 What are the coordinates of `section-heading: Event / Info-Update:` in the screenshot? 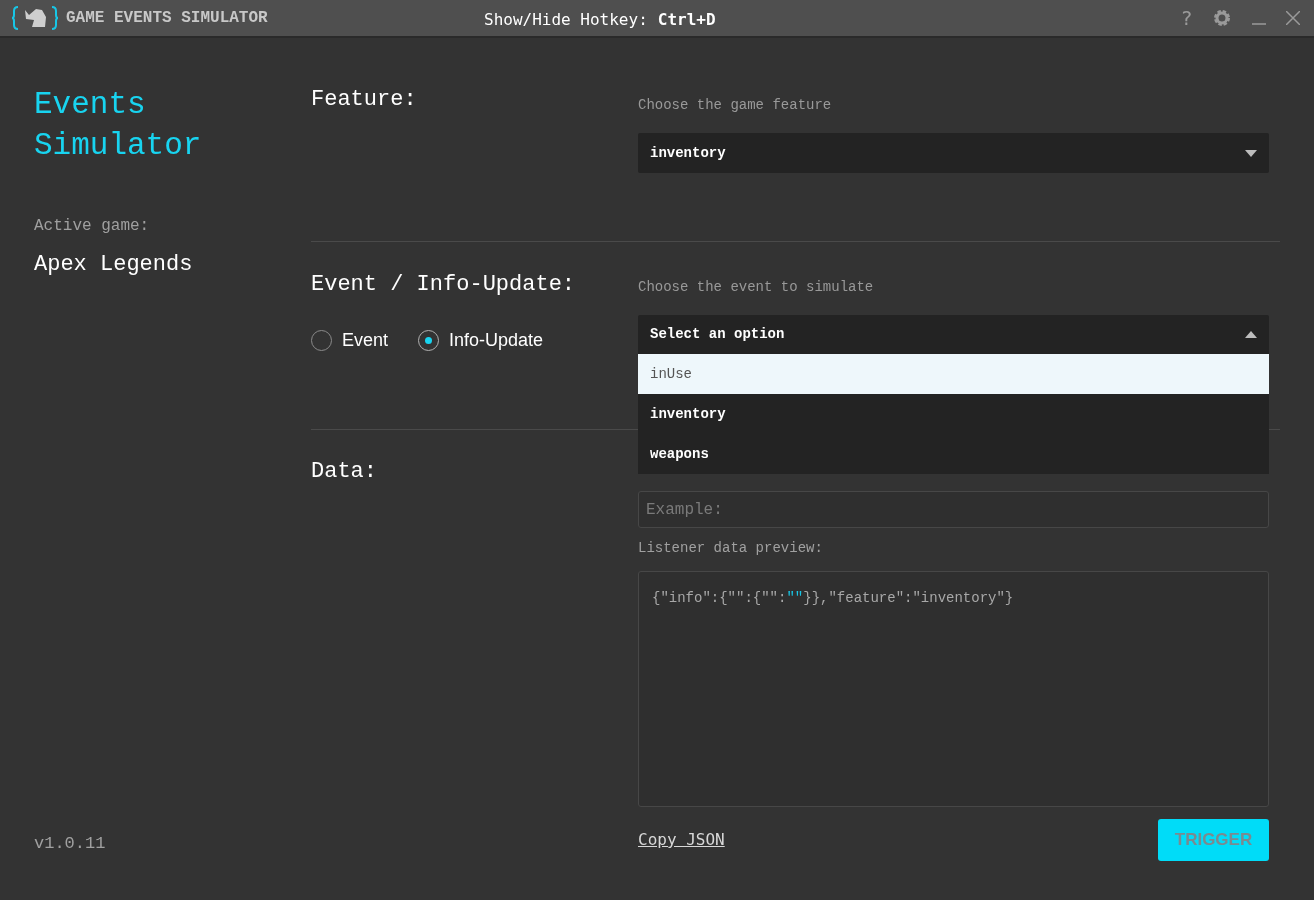 It's located at (444, 285).